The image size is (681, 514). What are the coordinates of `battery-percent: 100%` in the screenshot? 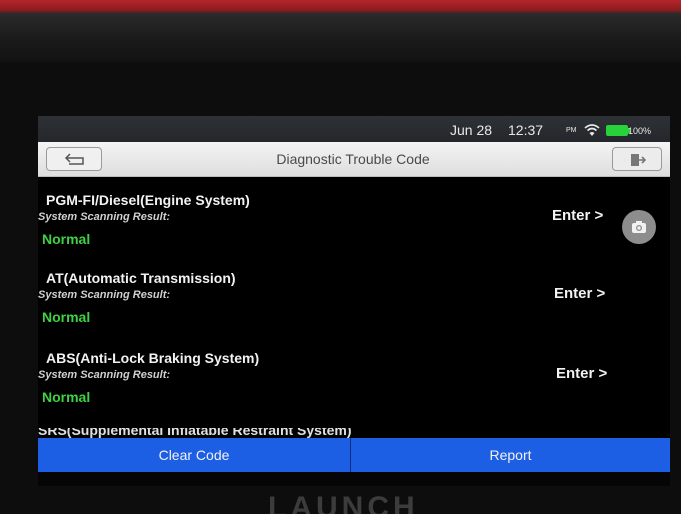 It's located at (640, 131).